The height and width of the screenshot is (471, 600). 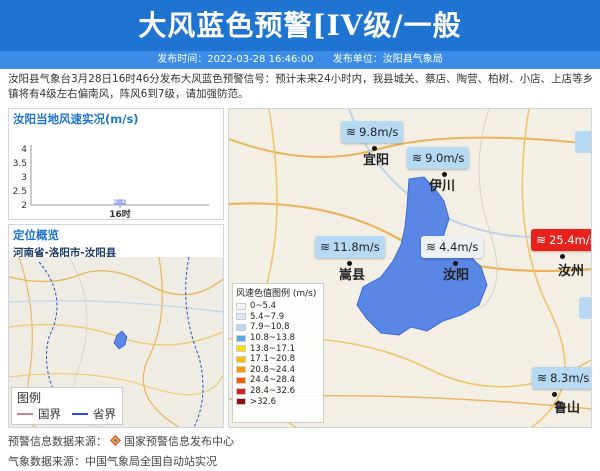 What do you see at coordinates (300, 25) in the screenshot?
I see `warning-title-banner: 大风蓝色预警[IV级/一般` at bounding box center [300, 25].